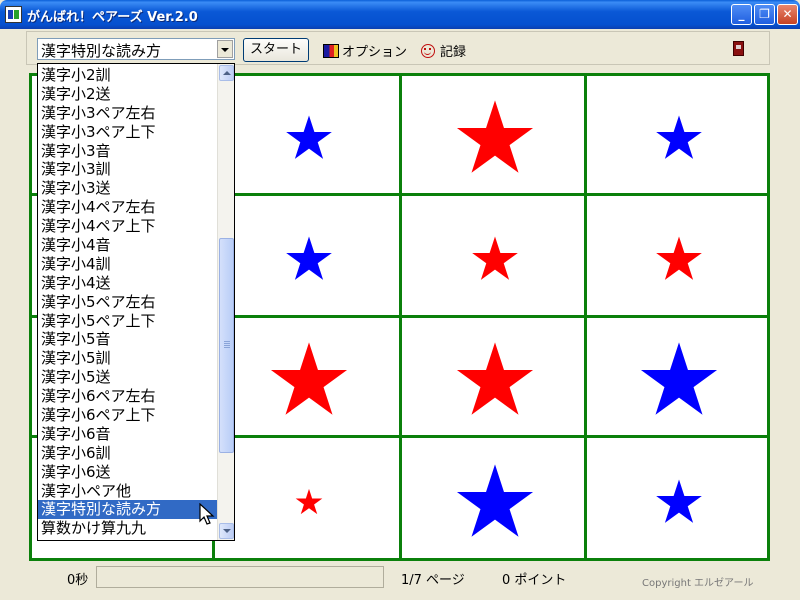 This screenshot has height=600, width=800. Describe the element at coordinates (78, 580) in the screenshot. I see `elapsed-time: 0秒` at that location.